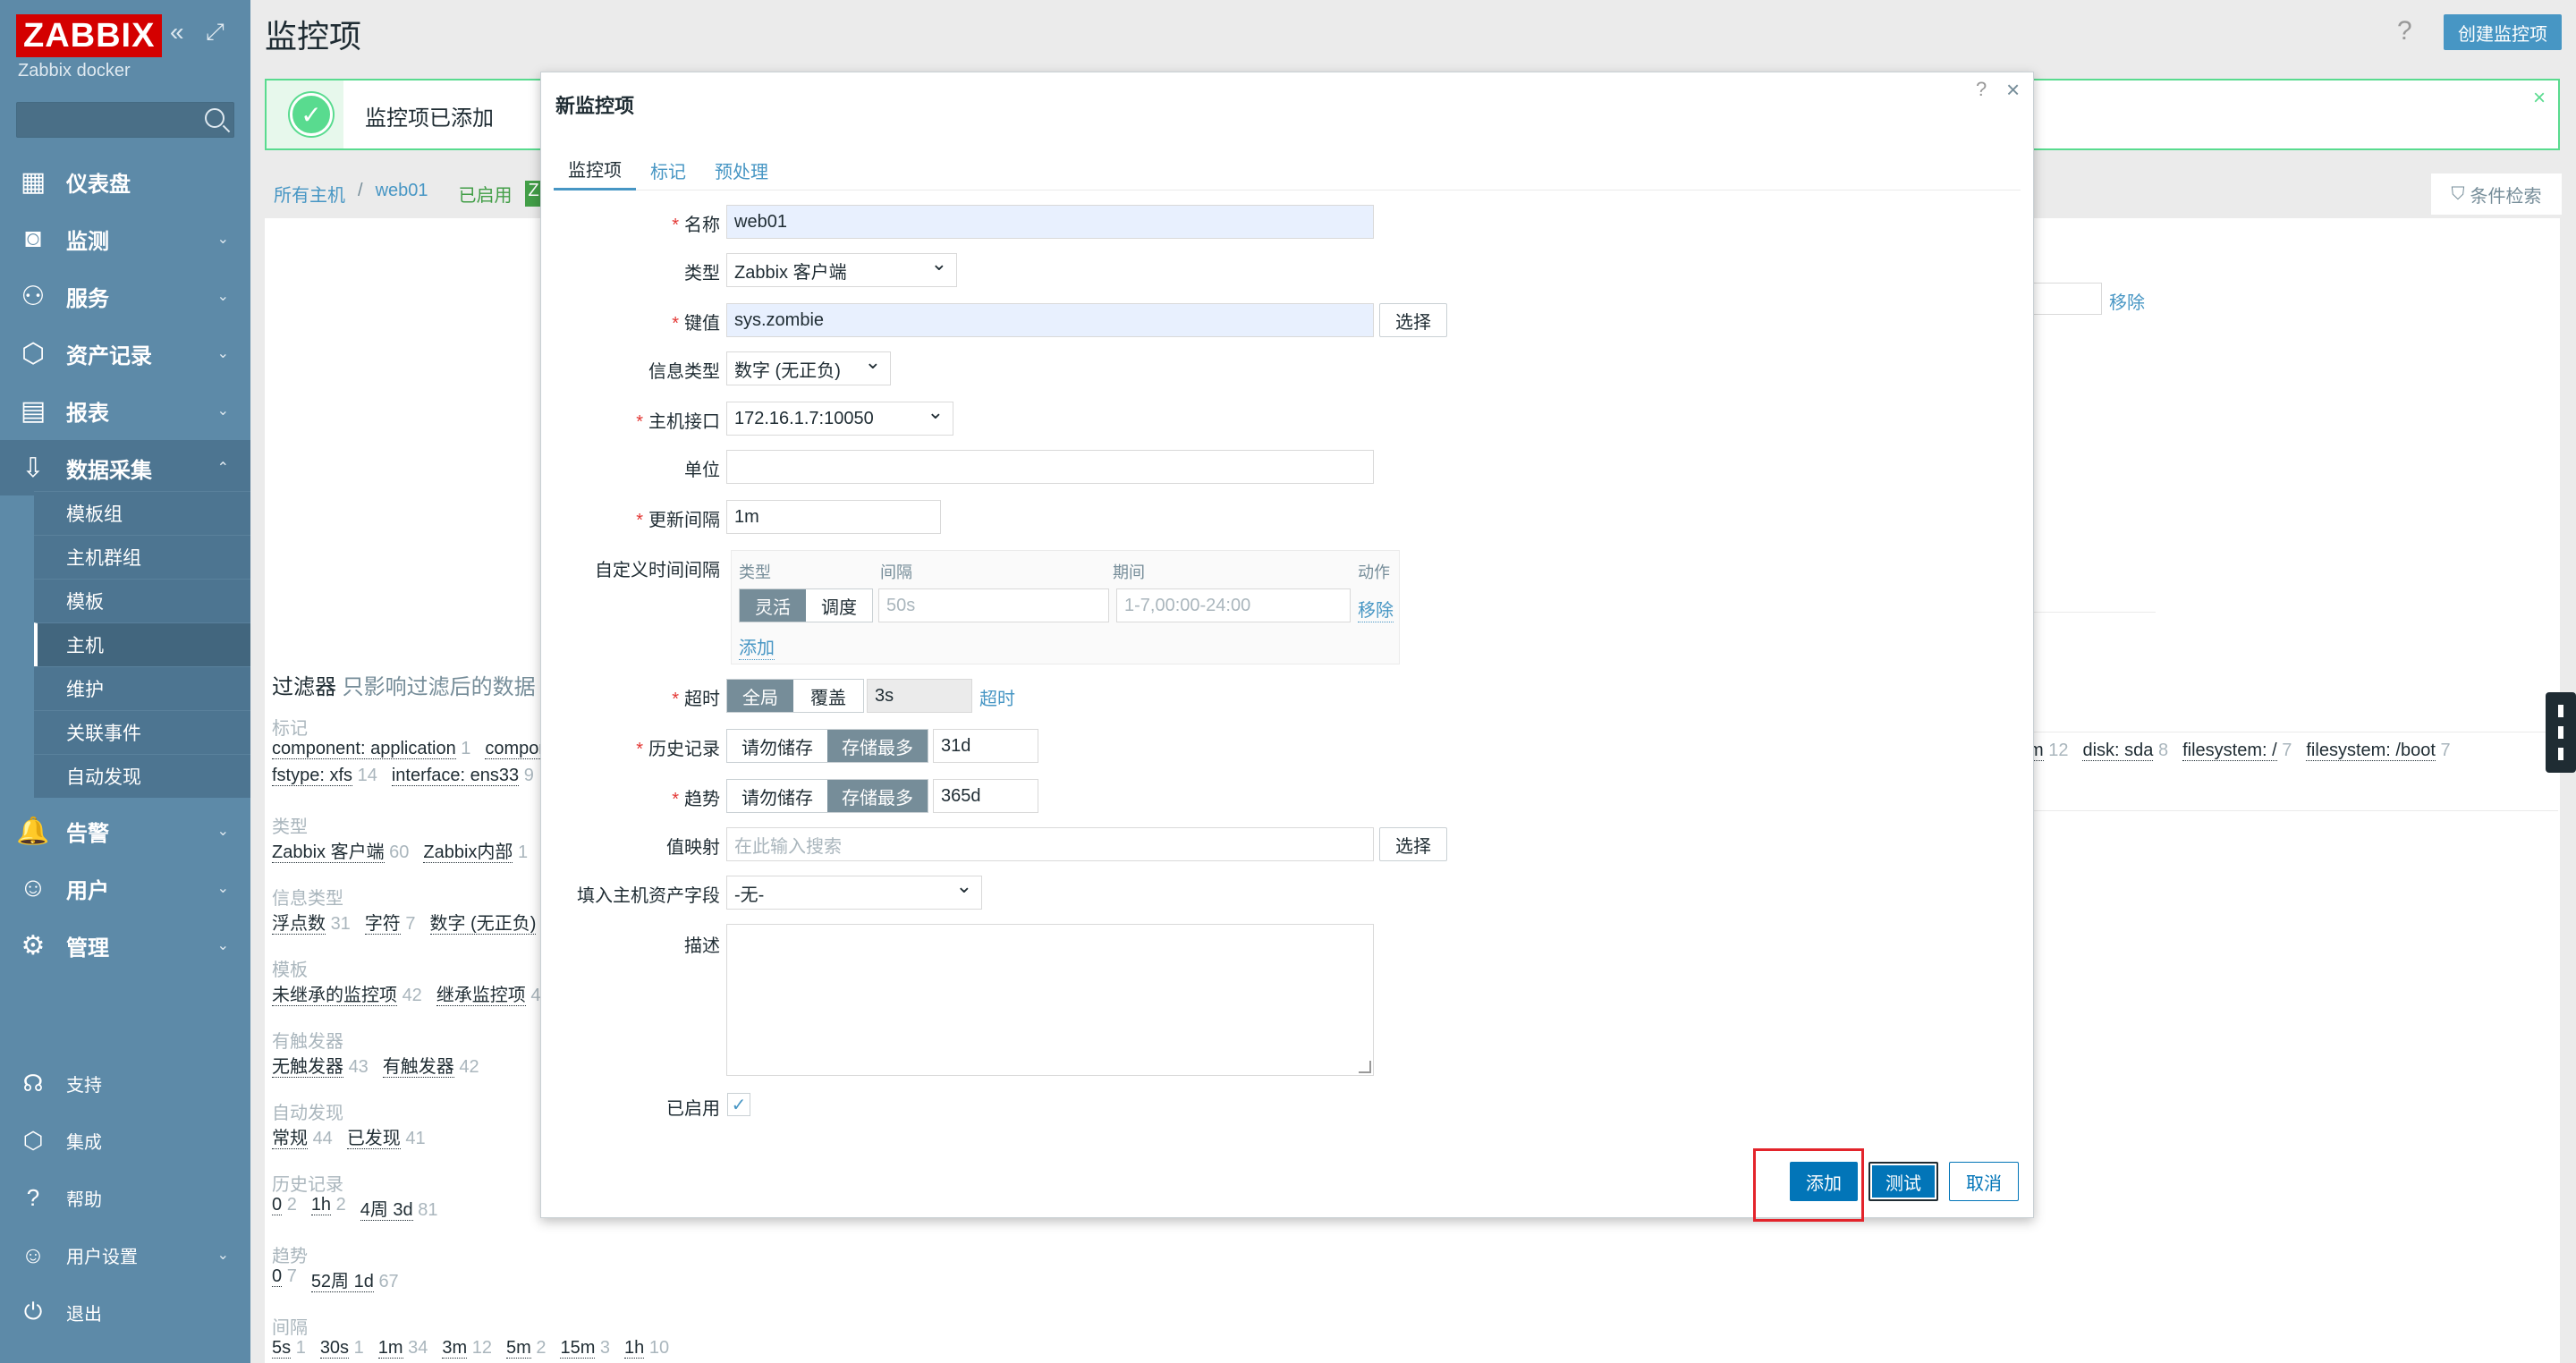 The image size is (2576, 1363). What do you see at coordinates (89, 35) in the screenshot?
I see `zabbix-logo: ZABBIX` at bounding box center [89, 35].